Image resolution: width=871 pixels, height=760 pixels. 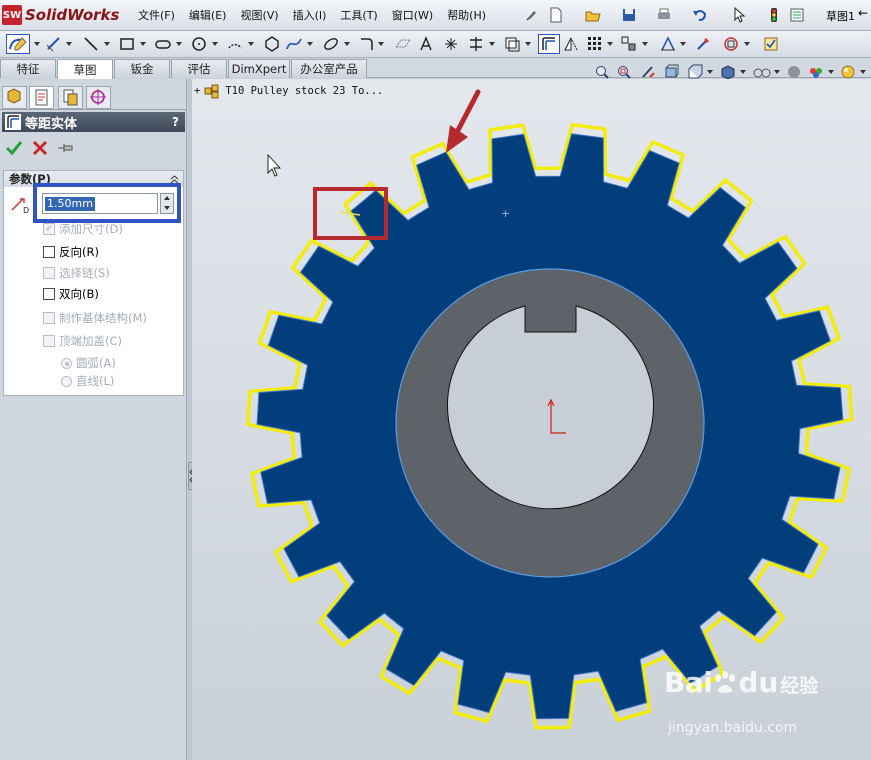 I want to click on tab-sketch: 草图, so click(x=85, y=69).